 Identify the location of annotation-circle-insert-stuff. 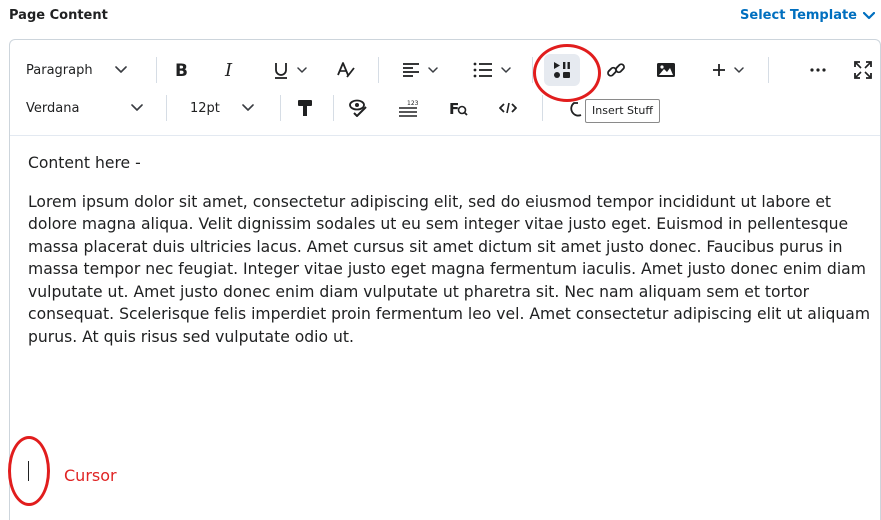
(567, 73).